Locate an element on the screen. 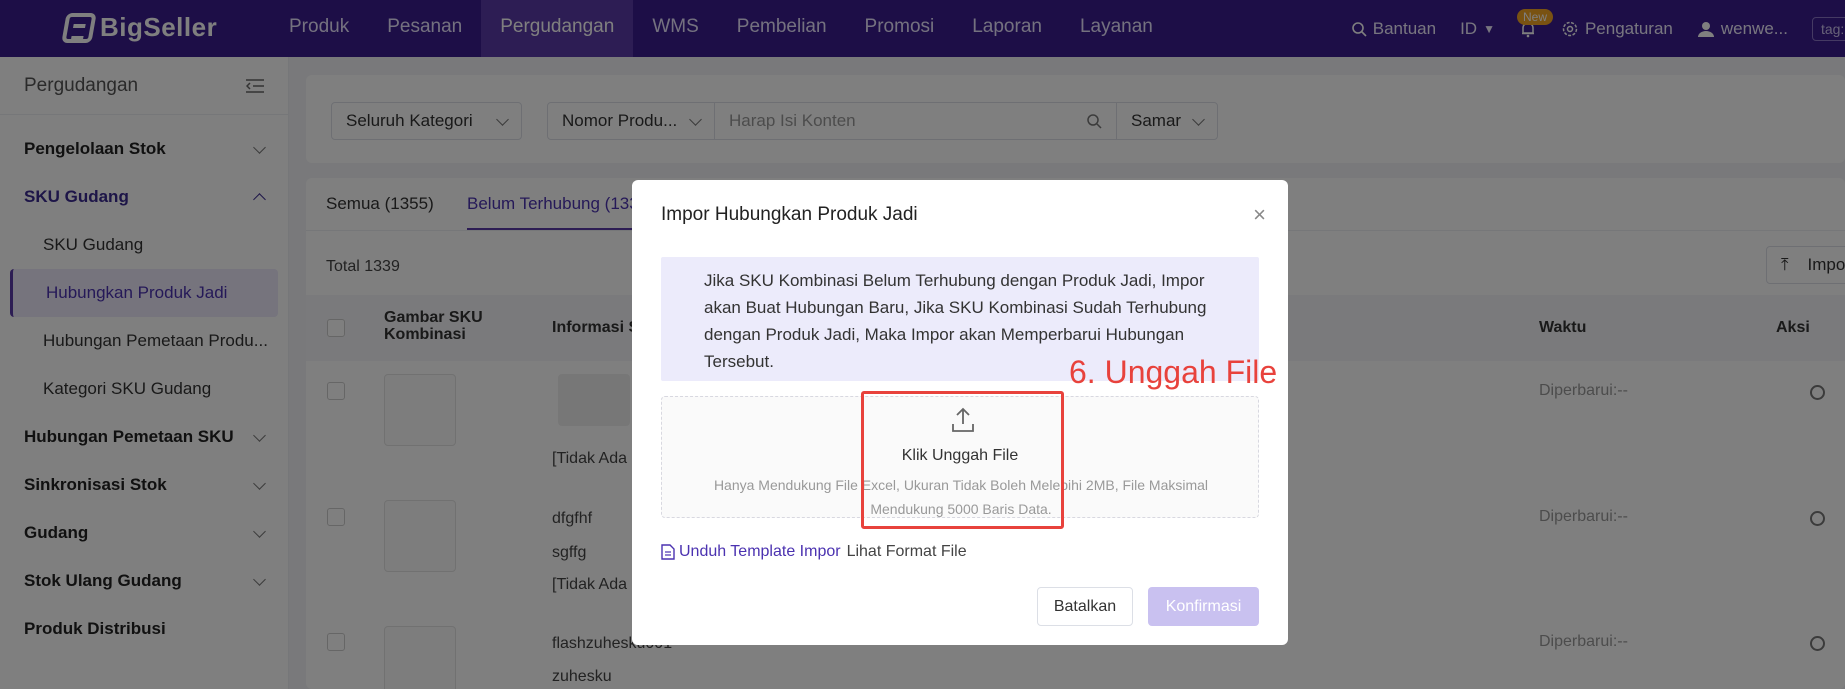  template-links: Unduh Template Impor Lihat Format File is located at coordinates (814, 552).